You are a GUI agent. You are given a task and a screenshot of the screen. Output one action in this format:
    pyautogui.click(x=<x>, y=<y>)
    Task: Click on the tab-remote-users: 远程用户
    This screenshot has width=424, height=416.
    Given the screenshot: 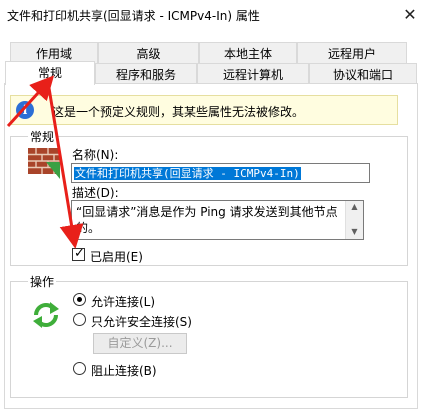 What is the action you would take?
    pyautogui.click(x=352, y=53)
    